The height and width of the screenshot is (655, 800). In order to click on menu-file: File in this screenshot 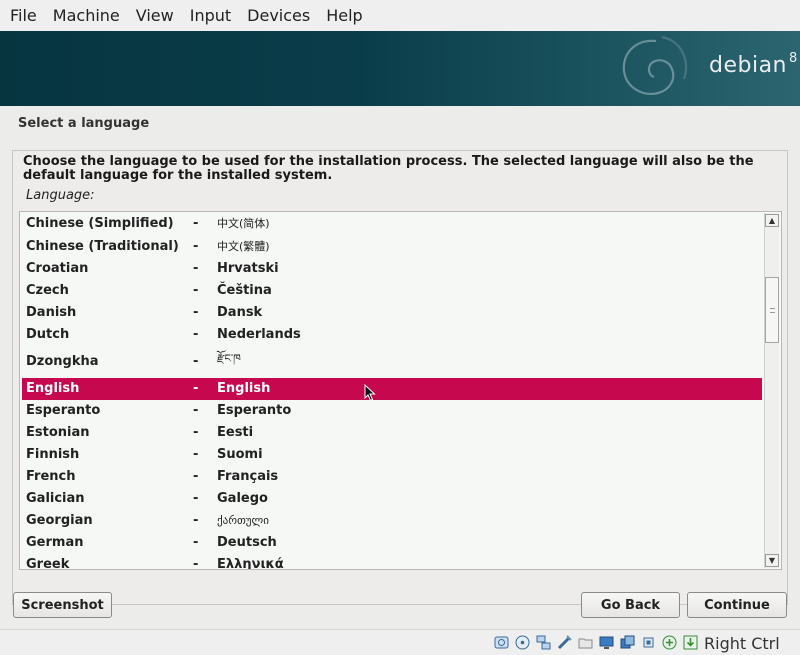, I will do `click(23, 15)`.